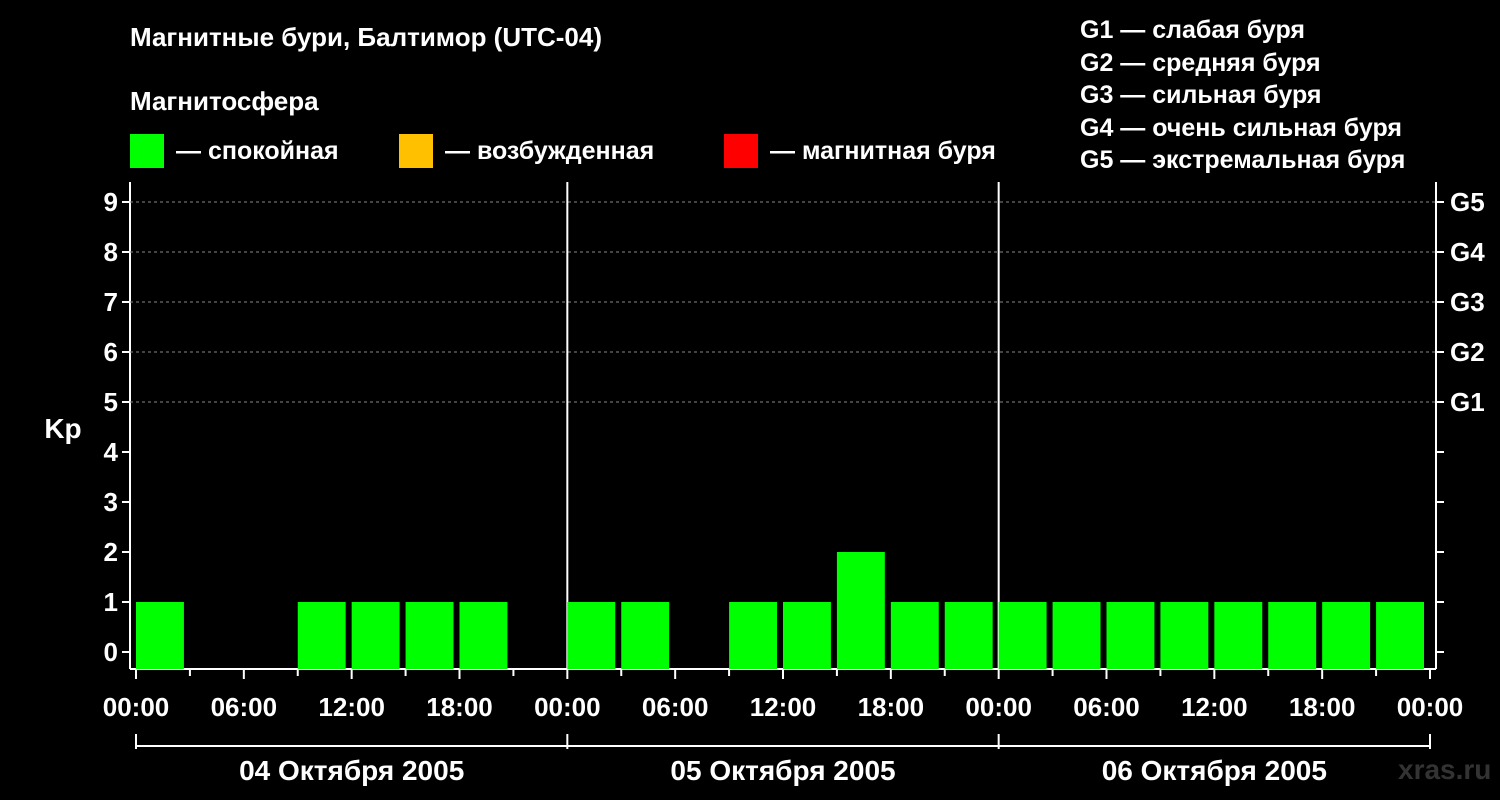 The width and height of the screenshot is (1500, 800). What do you see at coordinates (1467, 302) in the screenshot?
I see `g-level-label: G3` at bounding box center [1467, 302].